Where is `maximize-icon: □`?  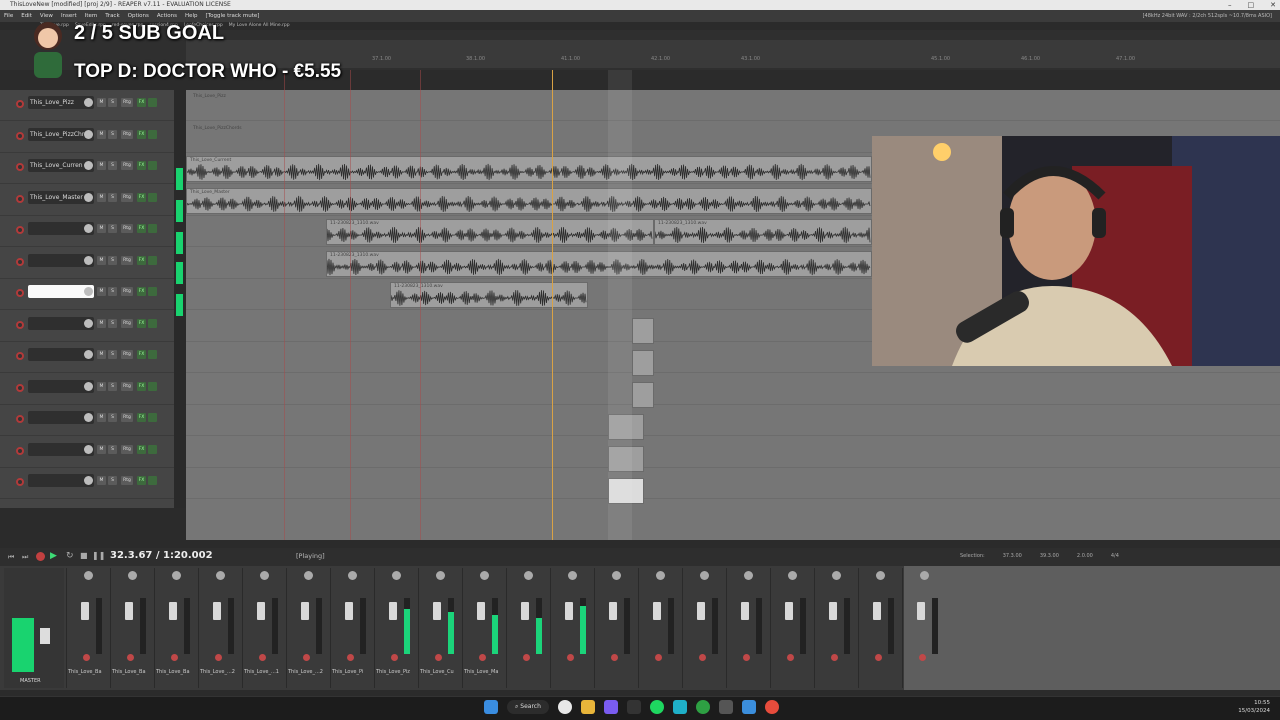 maximize-icon: □ is located at coordinates (1251, 5).